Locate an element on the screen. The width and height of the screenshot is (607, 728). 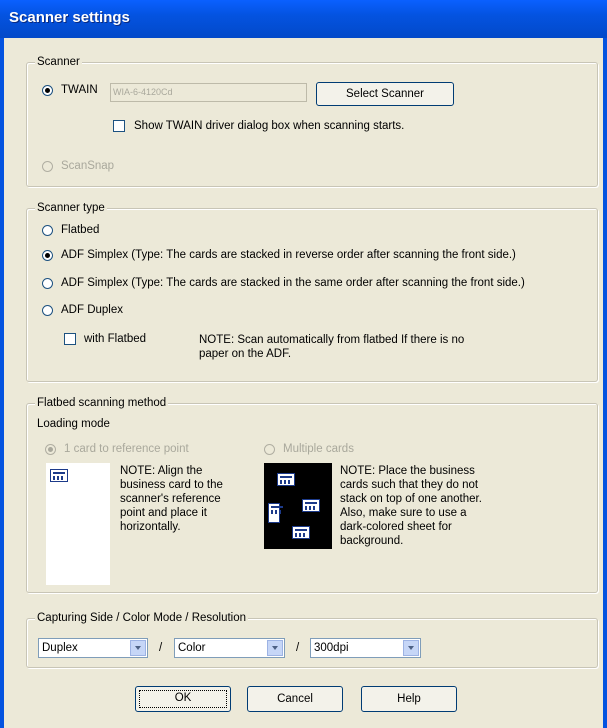
flatbed-method-legend: Flatbed scanning method is located at coordinates (102, 403).